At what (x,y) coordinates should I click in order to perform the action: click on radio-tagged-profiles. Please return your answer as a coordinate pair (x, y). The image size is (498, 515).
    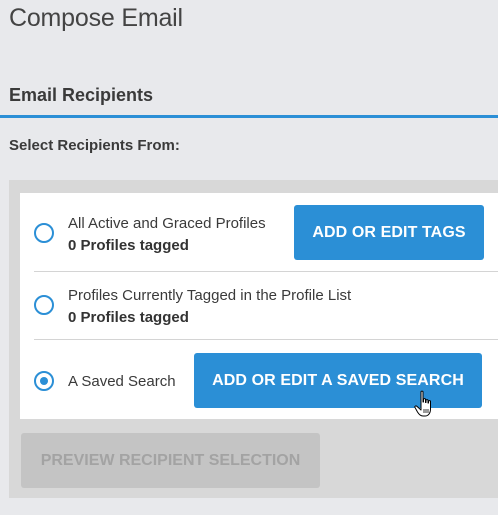
    Looking at the image, I should click on (44, 305).